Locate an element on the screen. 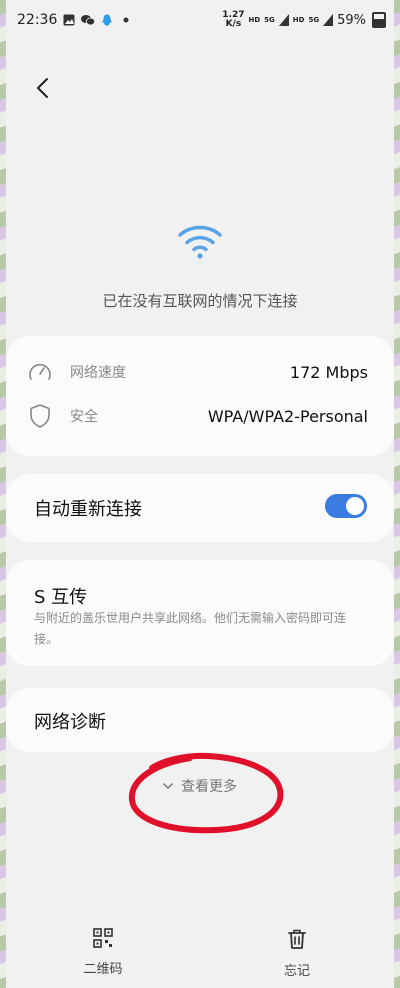 Image resolution: width=400 pixels, height=988 pixels. speedometer-icon is located at coordinates (40, 371).